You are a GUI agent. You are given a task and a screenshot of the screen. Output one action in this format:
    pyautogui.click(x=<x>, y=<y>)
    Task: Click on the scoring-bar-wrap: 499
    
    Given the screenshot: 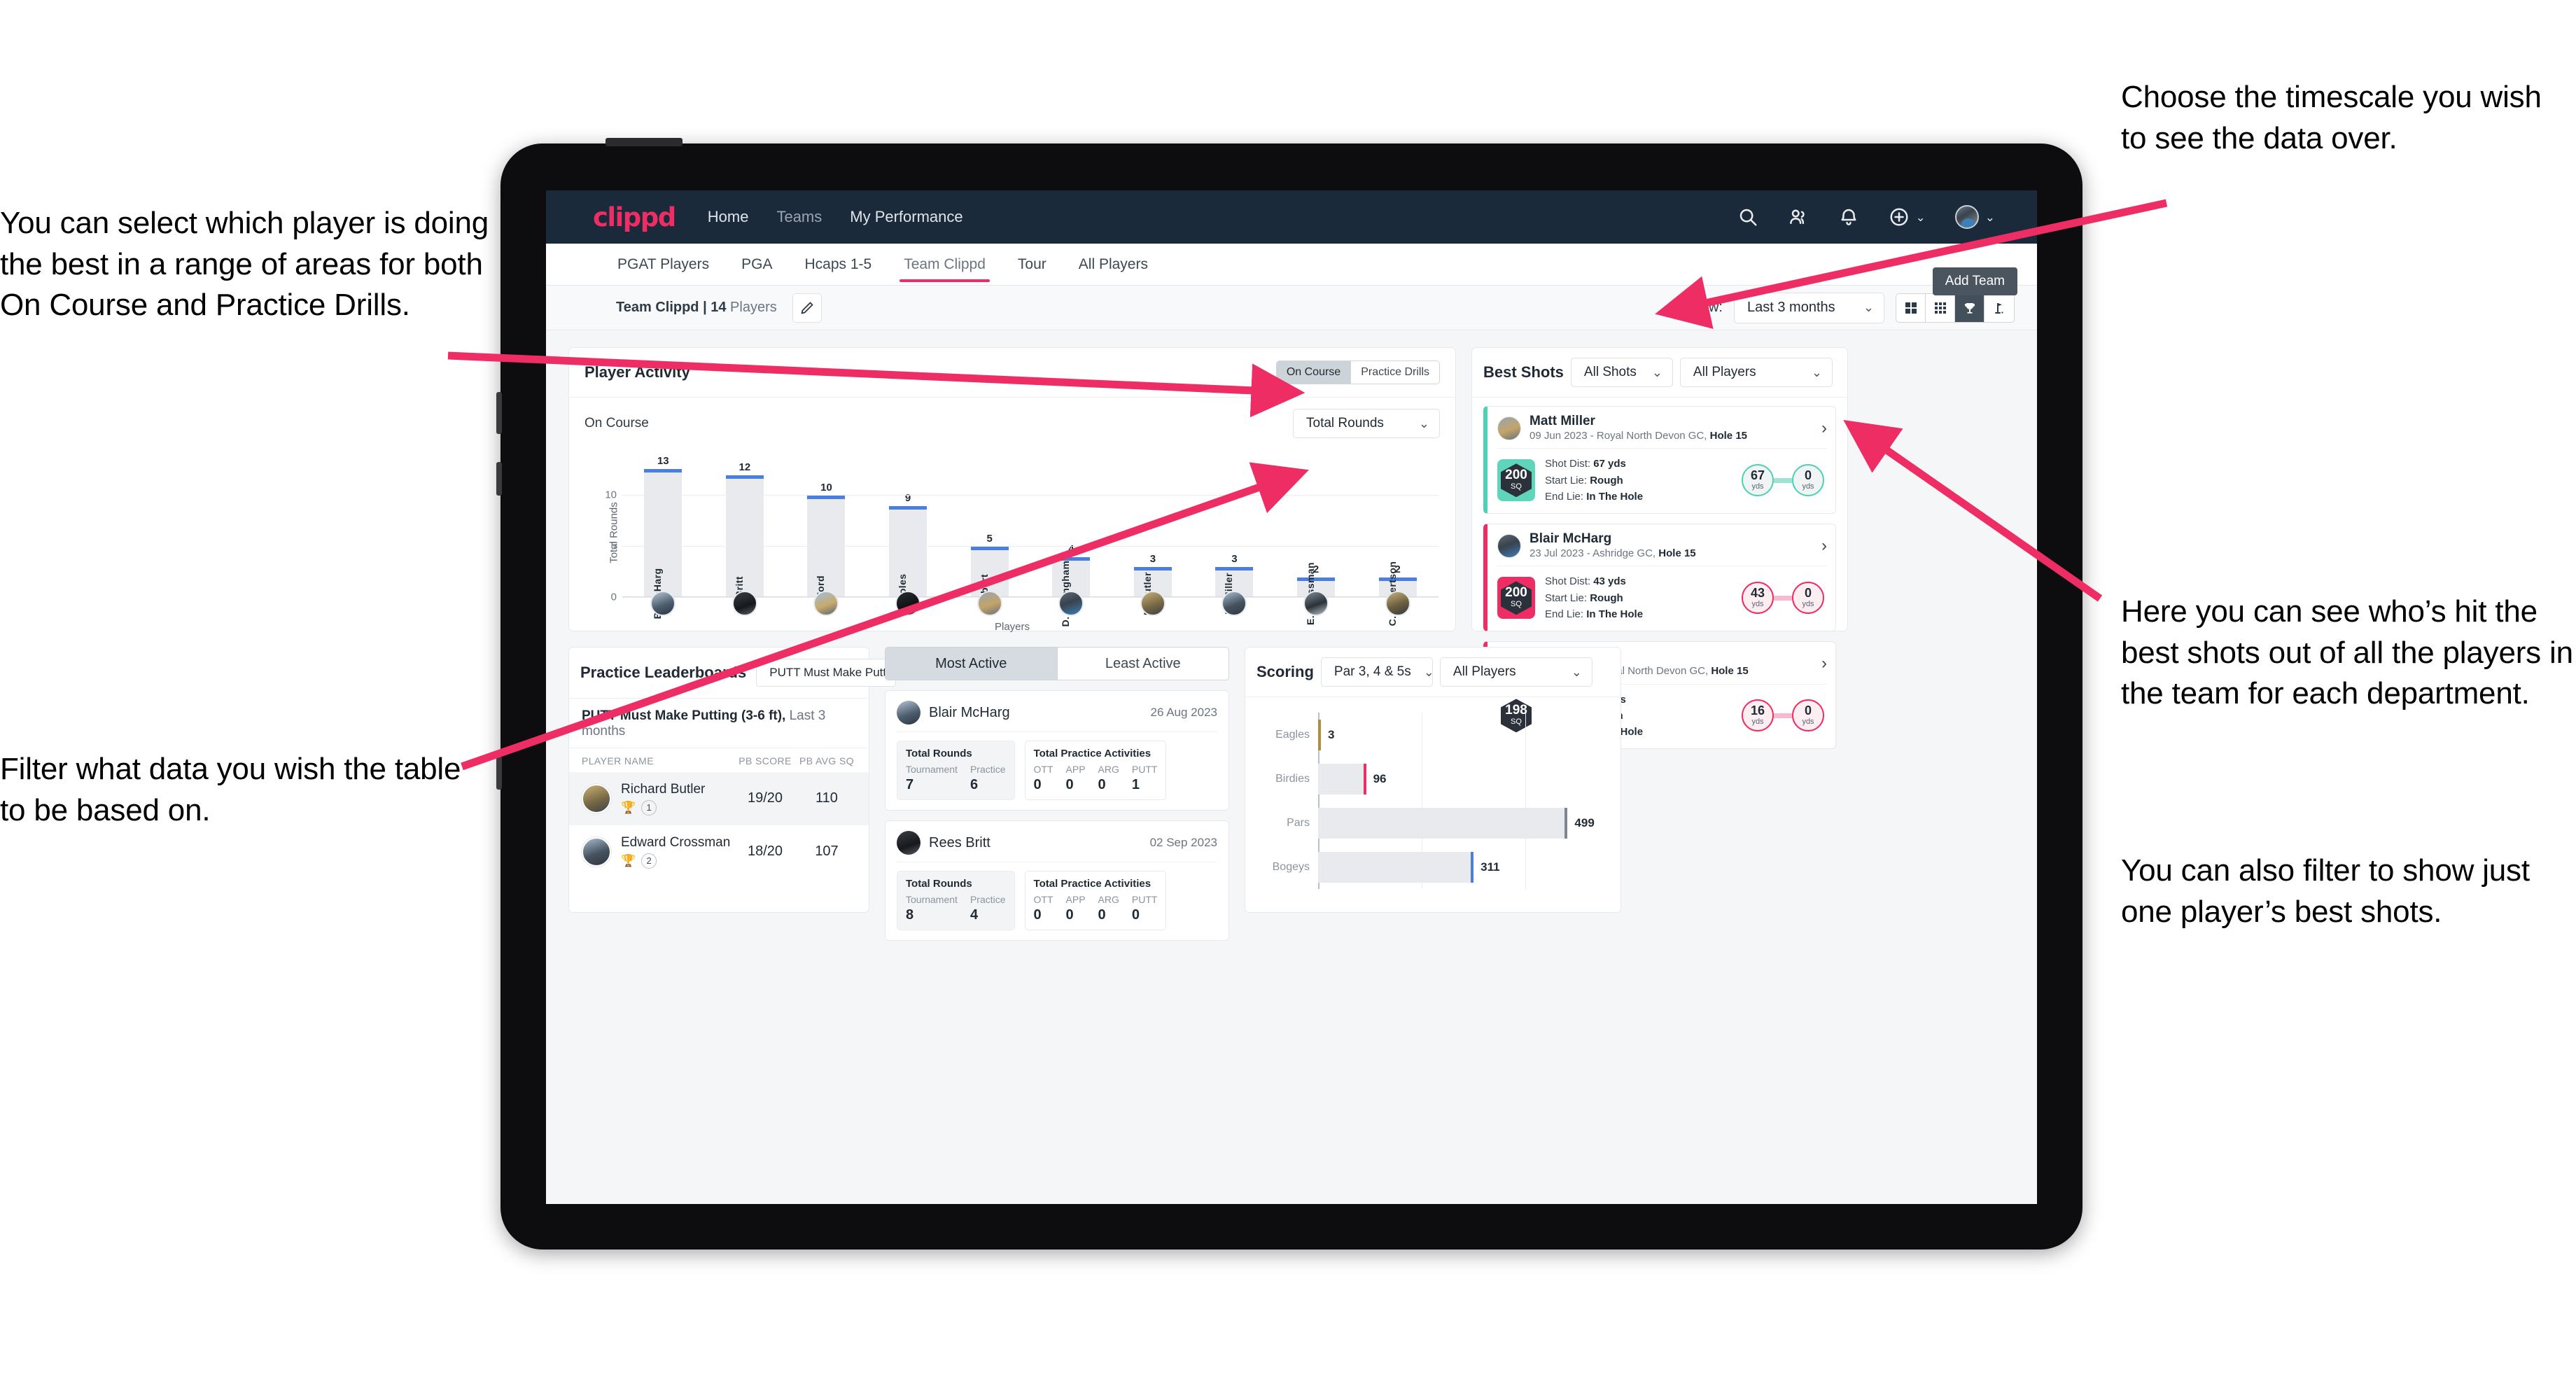 What is the action you would take?
    pyautogui.click(x=1463, y=823)
    